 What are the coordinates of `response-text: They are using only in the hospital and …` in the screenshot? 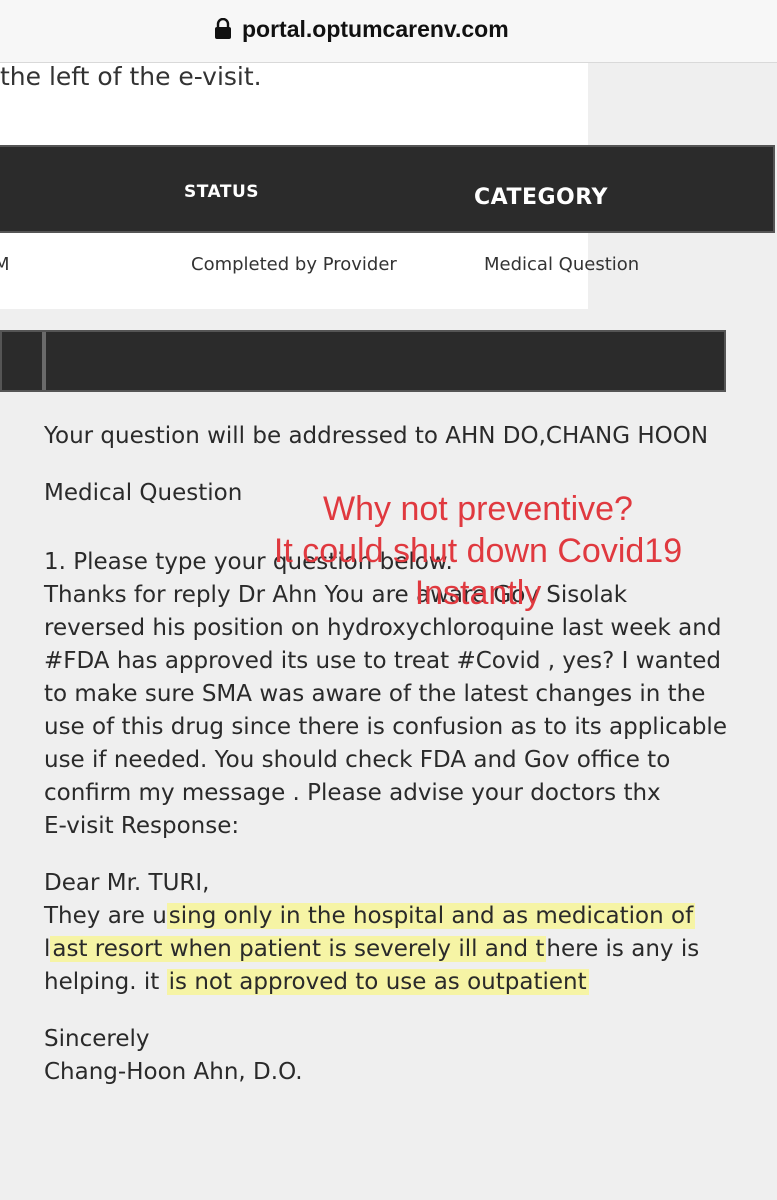 It's located at (372, 949).